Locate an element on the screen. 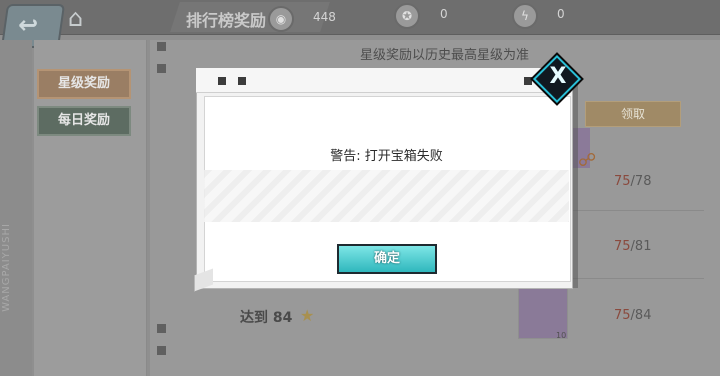 This screenshot has height=376, width=720. row-progress: 75/84 is located at coordinates (633, 315).